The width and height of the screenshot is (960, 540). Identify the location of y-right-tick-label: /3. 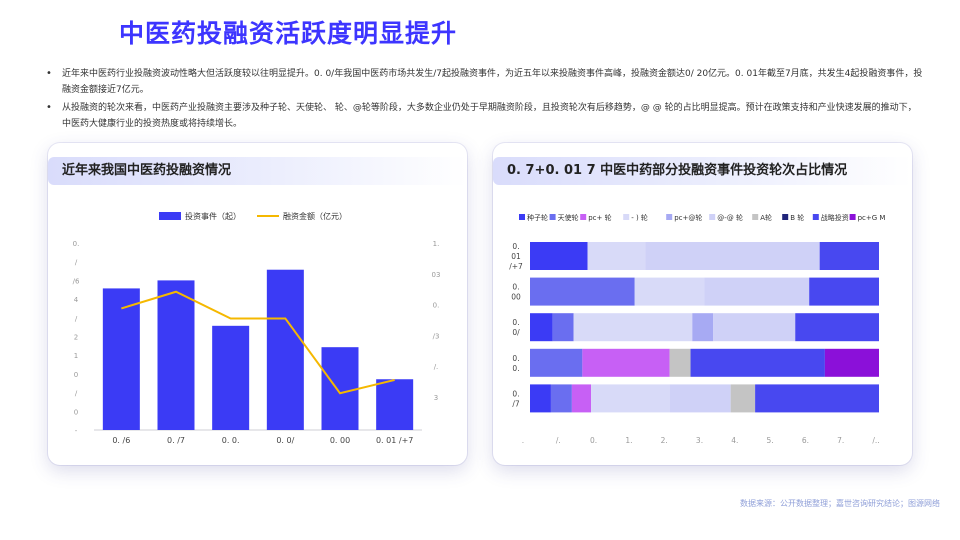
(436, 336).